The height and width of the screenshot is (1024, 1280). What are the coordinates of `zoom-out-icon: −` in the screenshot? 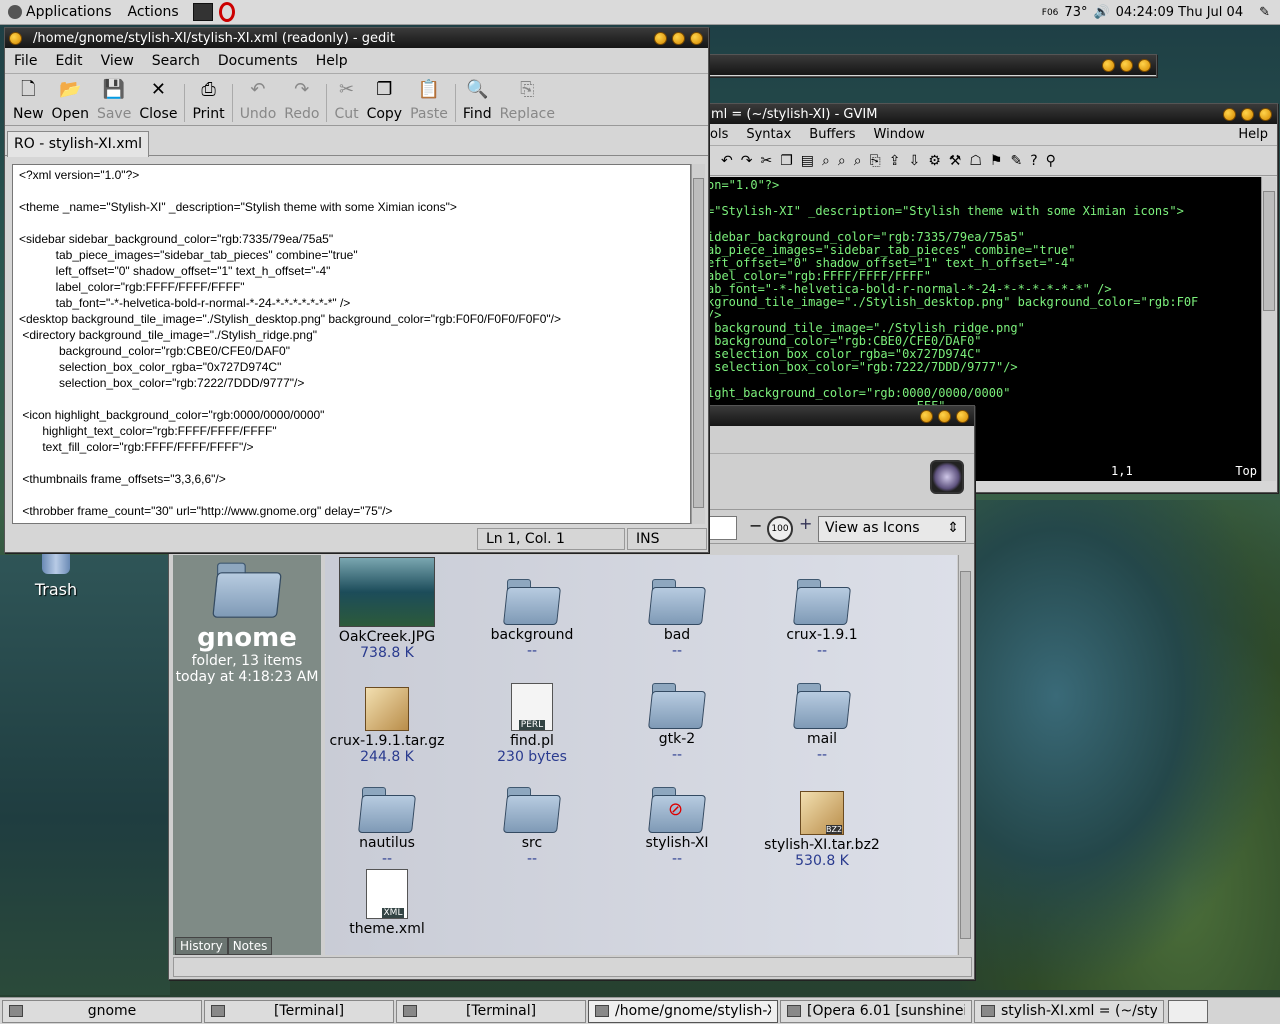 It's located at (755, 525).